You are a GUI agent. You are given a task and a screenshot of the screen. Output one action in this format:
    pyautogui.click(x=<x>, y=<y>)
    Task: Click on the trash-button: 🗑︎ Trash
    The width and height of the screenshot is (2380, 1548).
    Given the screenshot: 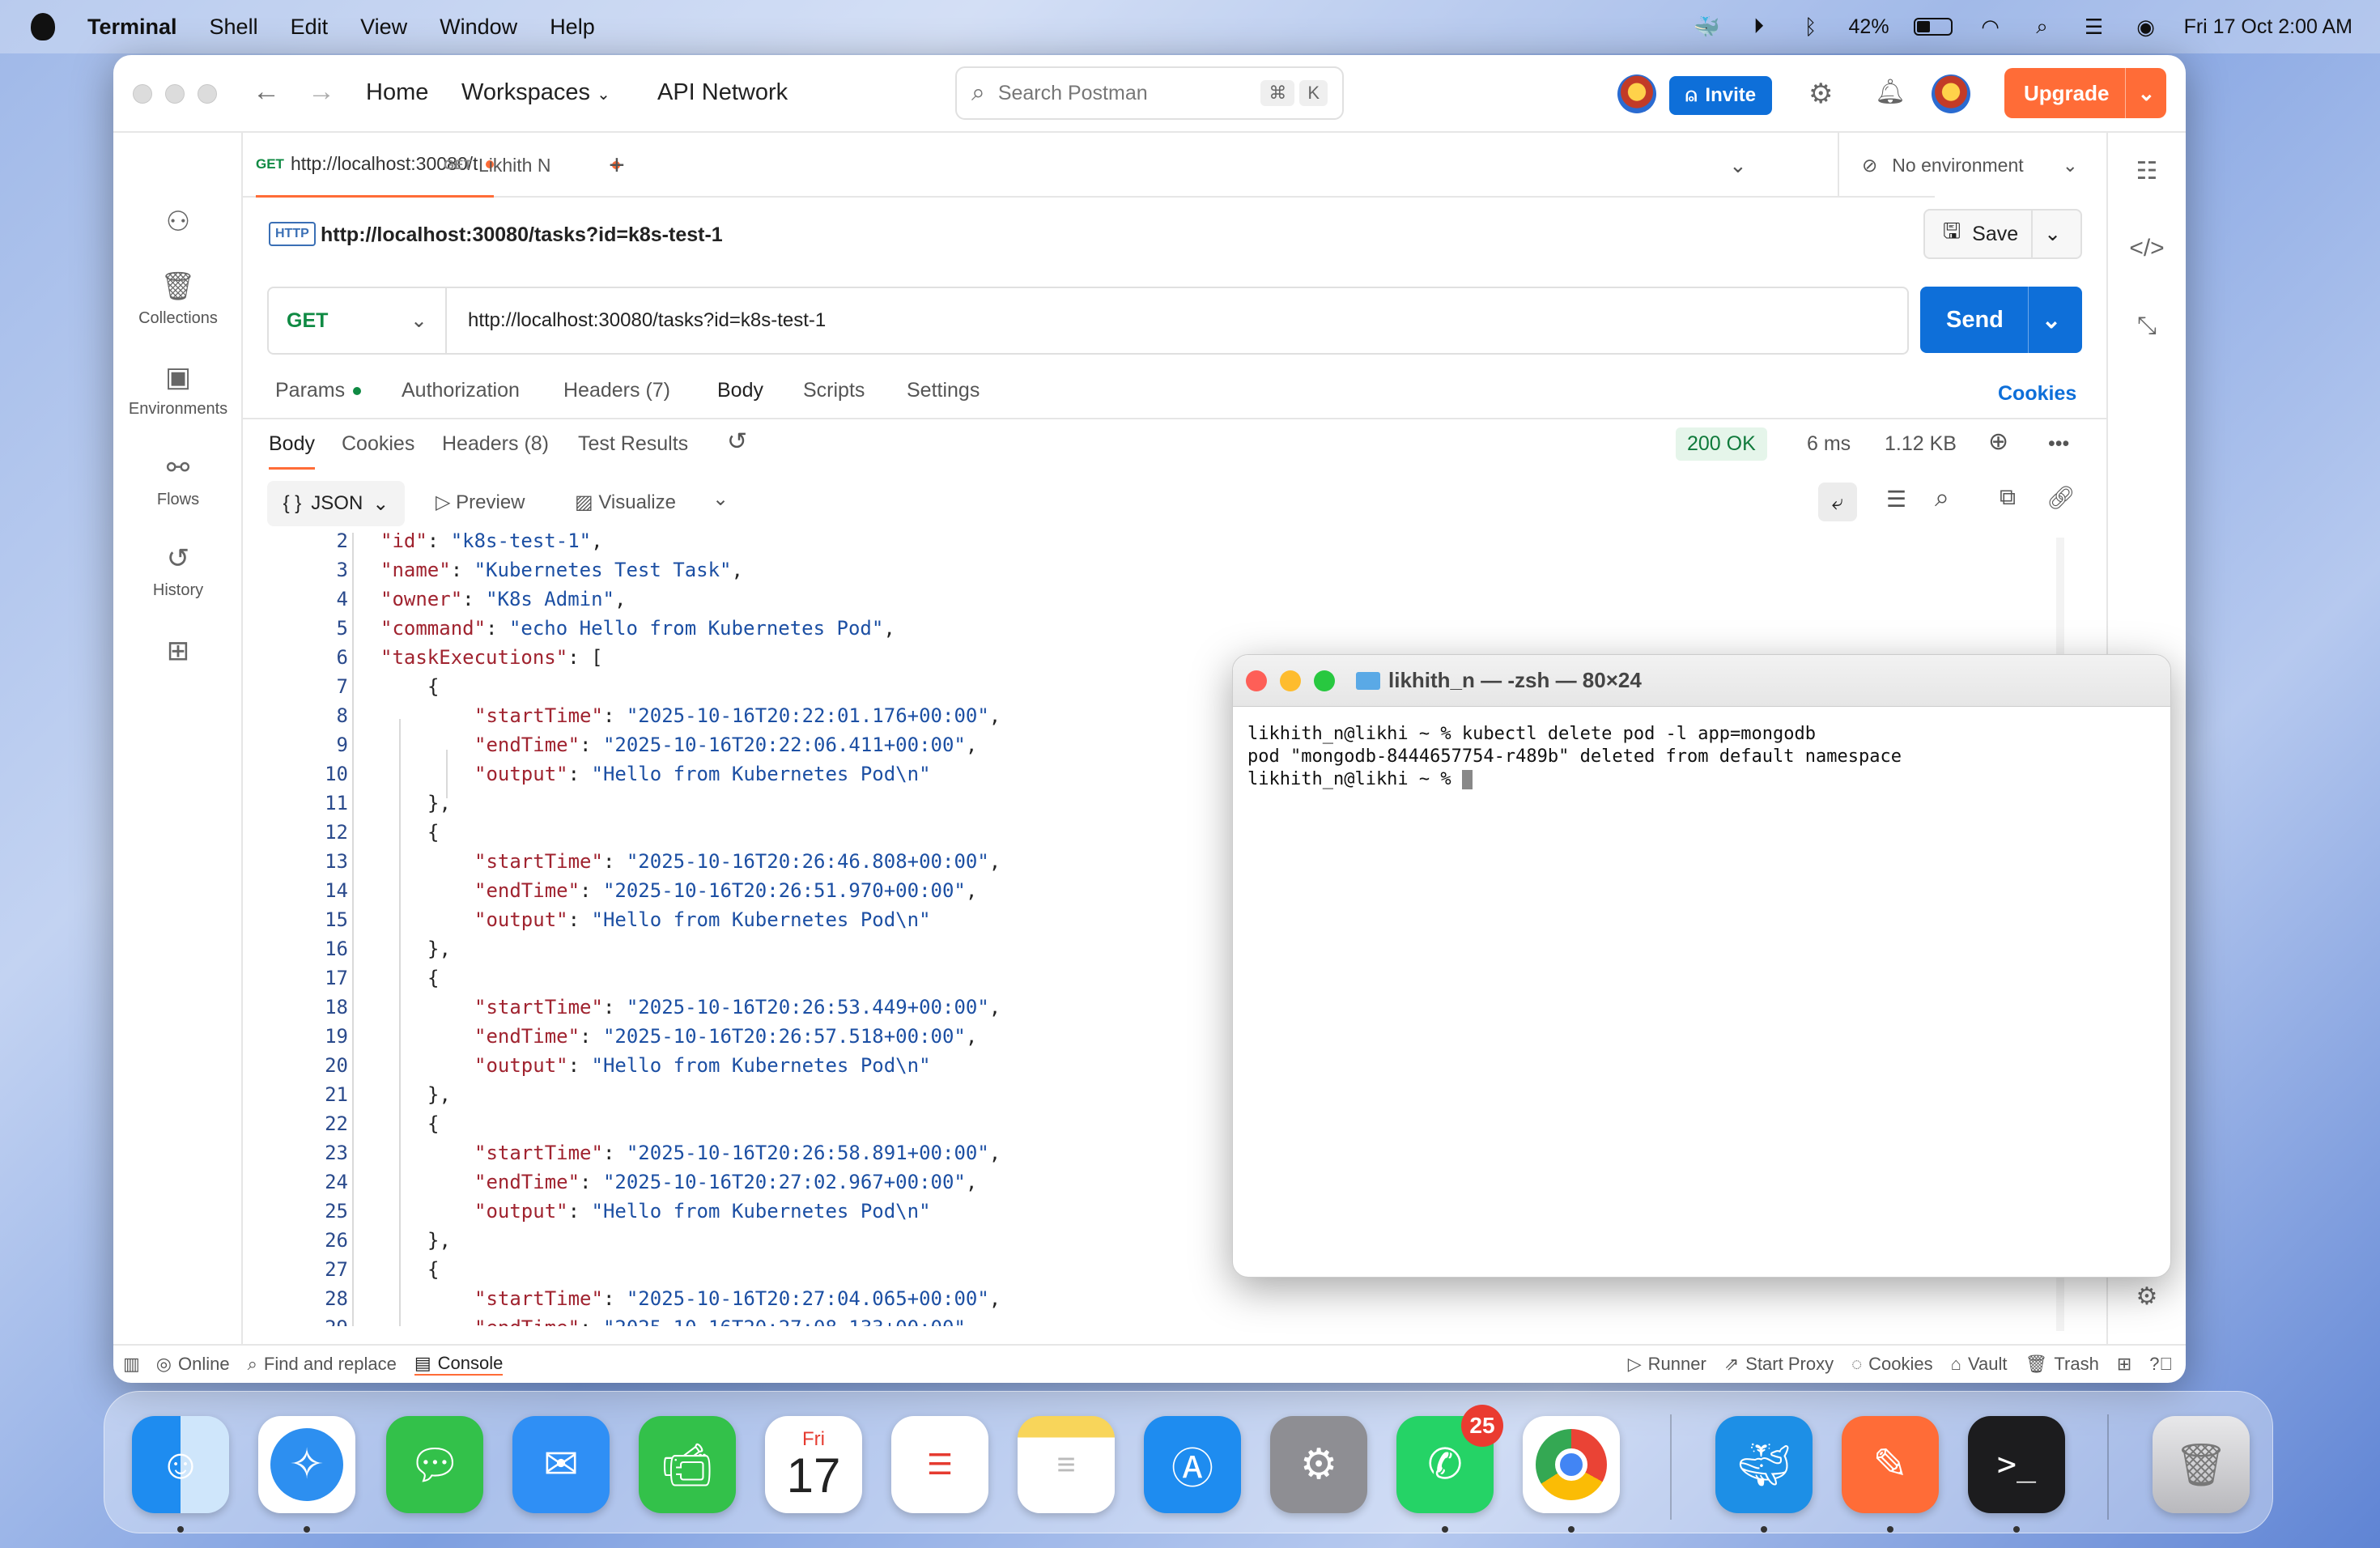 What is the action you would take?
    pyautogui.click(x=2061, y=1365)
    